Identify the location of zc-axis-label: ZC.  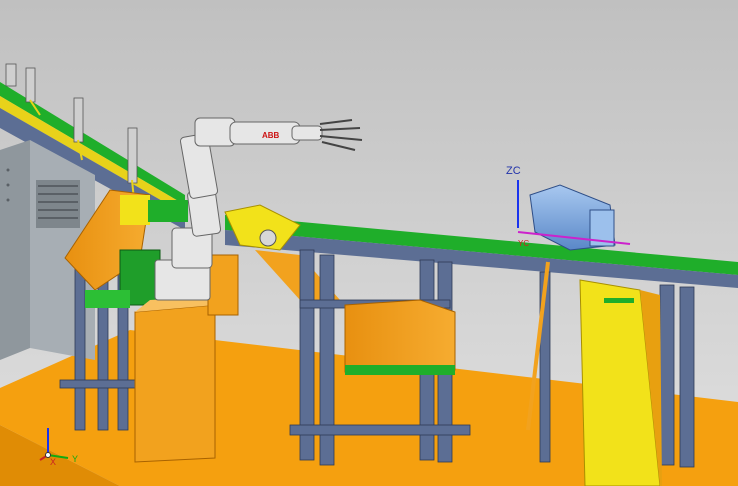
(513, 171).